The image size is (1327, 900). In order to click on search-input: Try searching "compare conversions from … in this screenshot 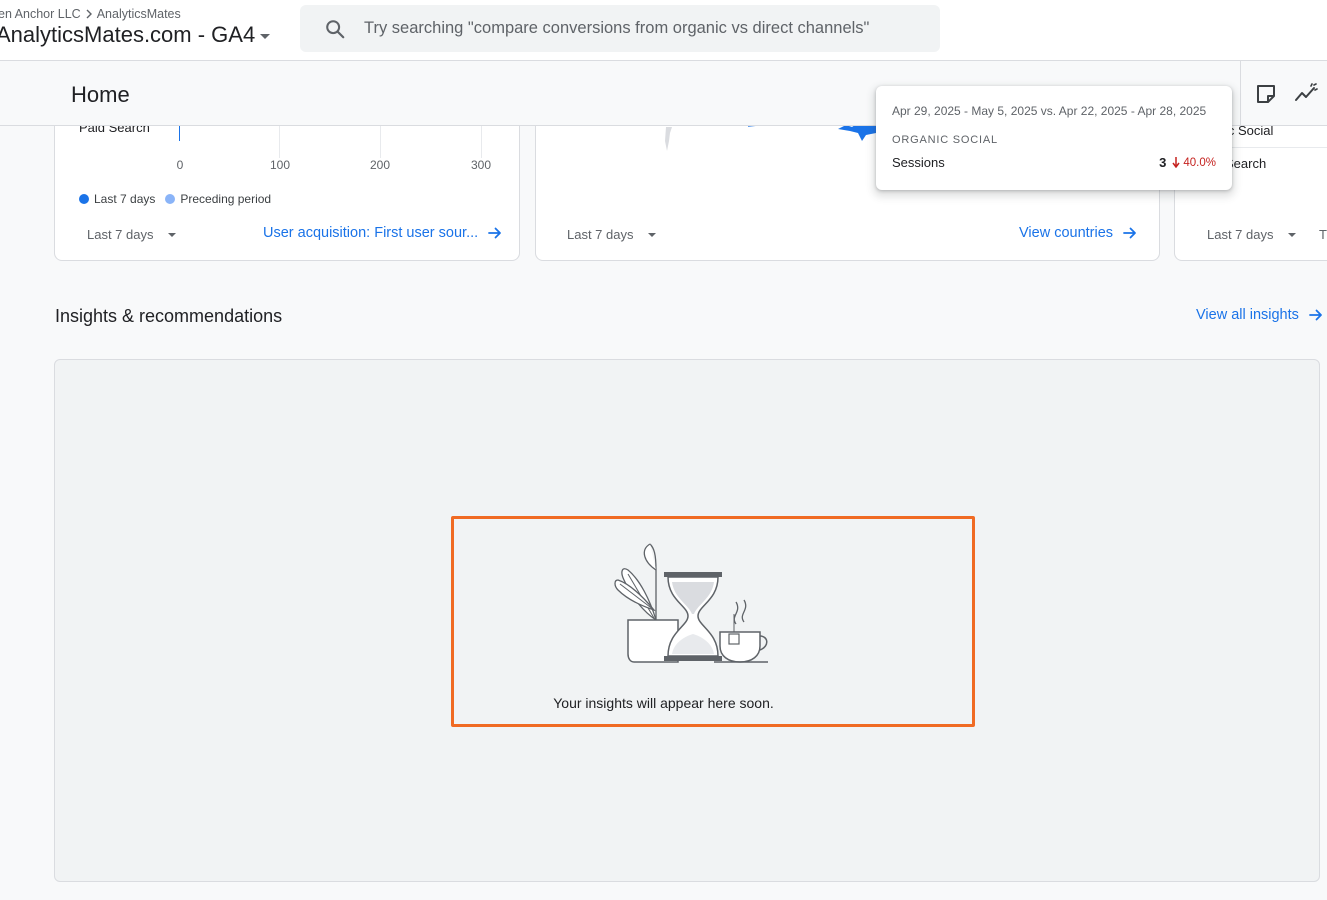, I will do `click(616, 28)`.